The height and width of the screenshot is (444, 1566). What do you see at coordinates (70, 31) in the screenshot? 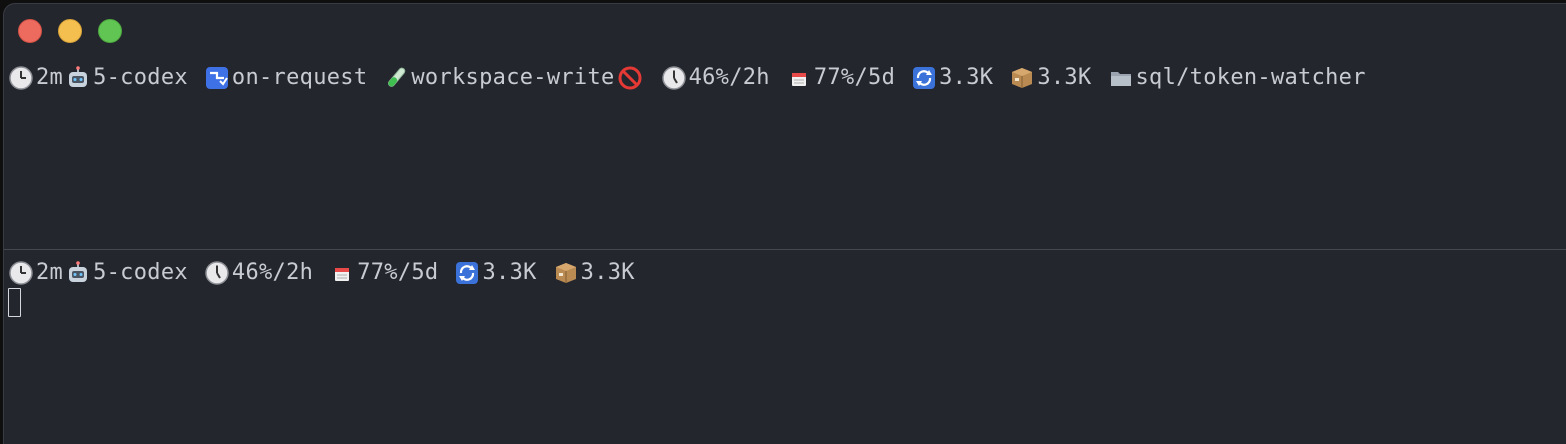
I see `minimize-window-button` at bounding box center [70, 31].